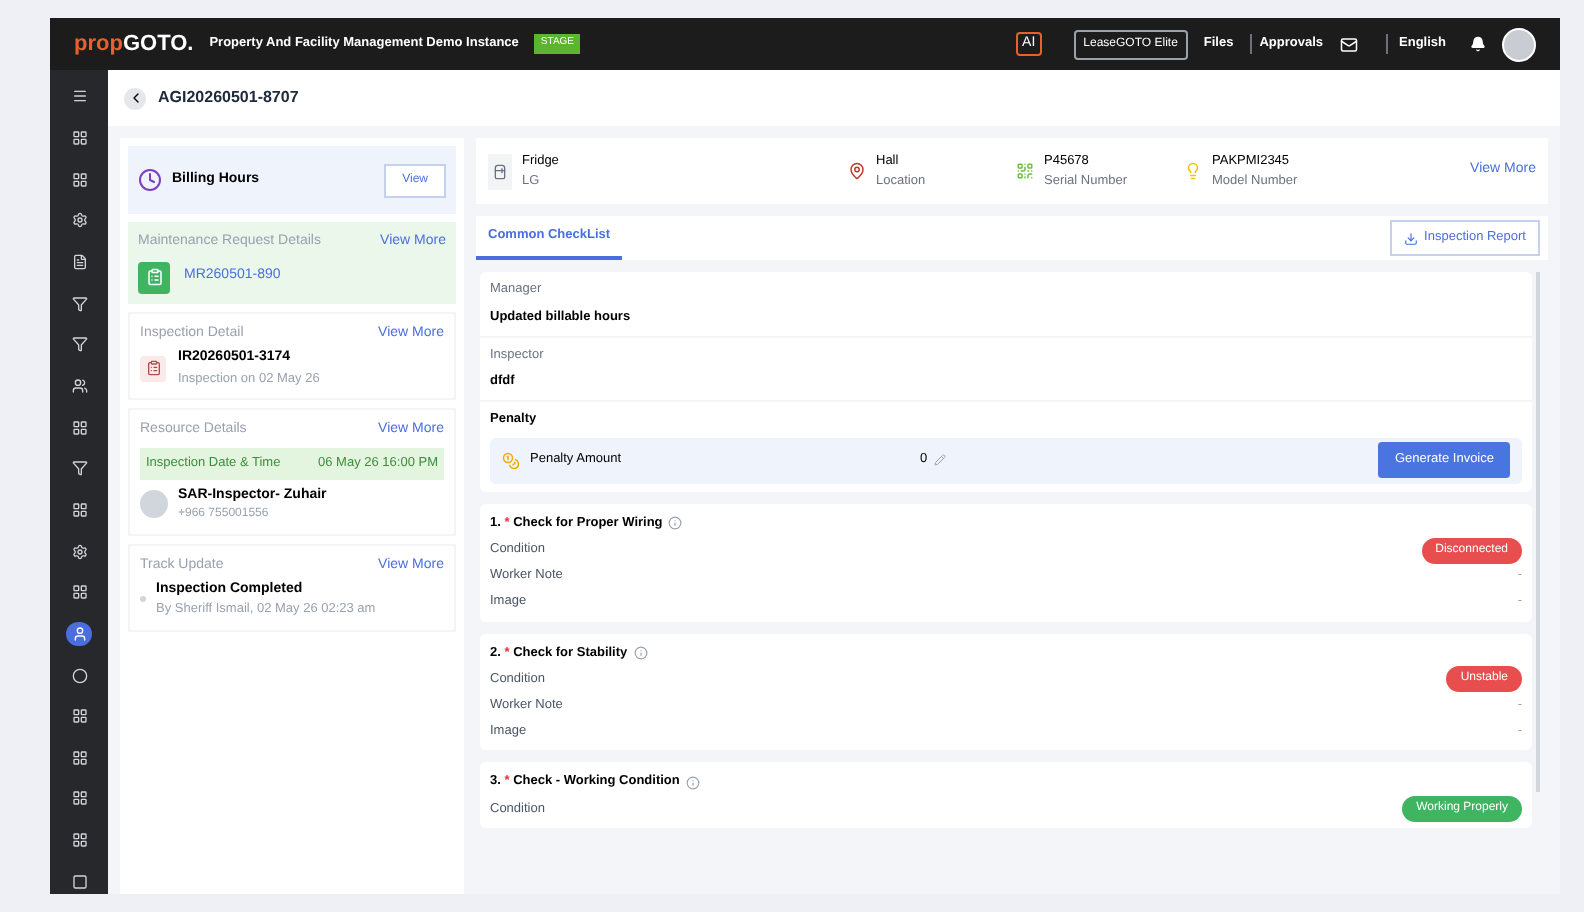 The height and width of the screenshot is (912, 1584). I want to click on circle-icon, so click(79, 675).